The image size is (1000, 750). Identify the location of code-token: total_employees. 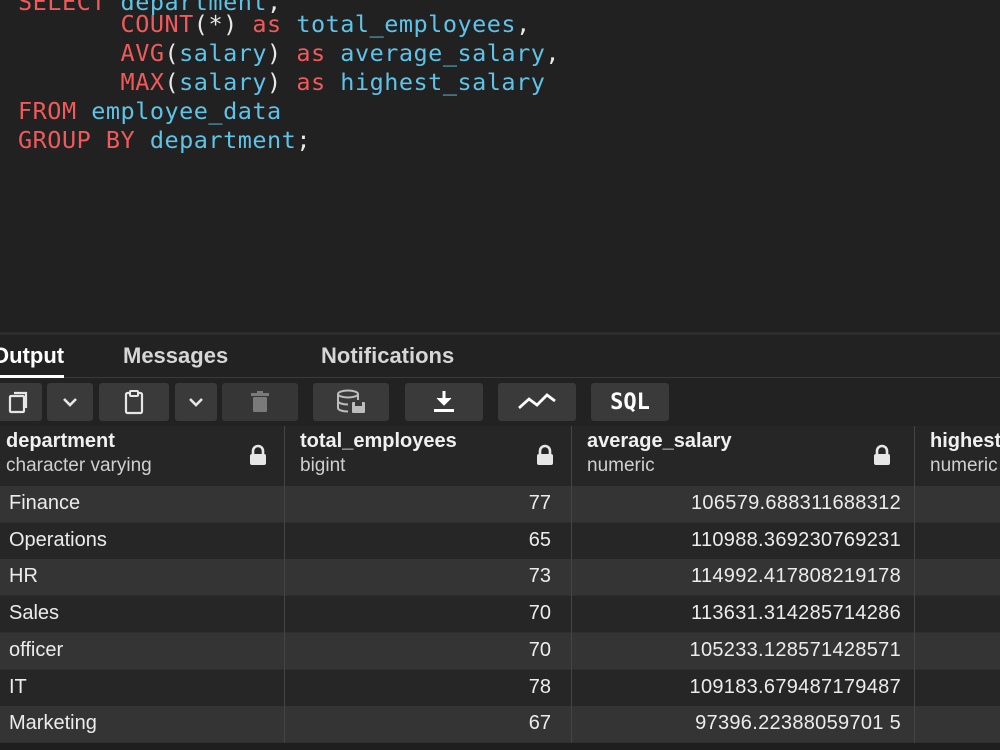
(406, 24).